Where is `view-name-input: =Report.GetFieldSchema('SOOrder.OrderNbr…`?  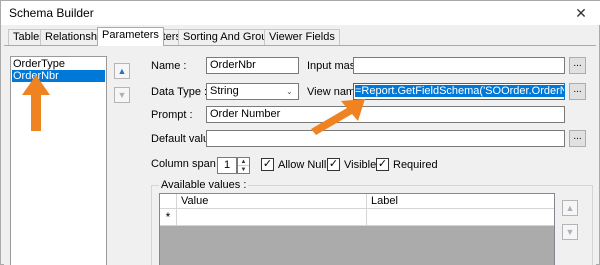
view-name-input: =Report.GetFieldSchema('SOOrder.OrderNbr… is located at coordinates (459, 91).